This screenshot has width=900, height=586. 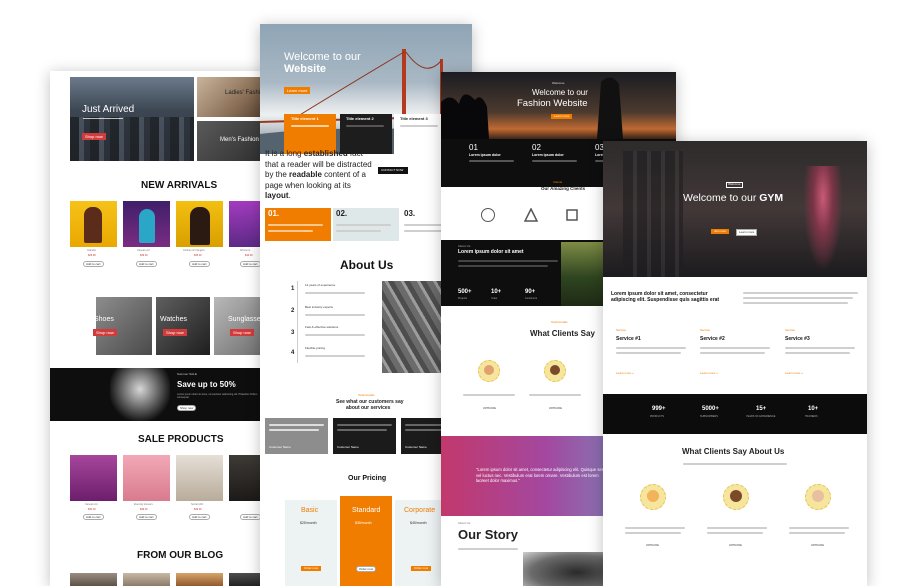 I want to click on testimonial-author-2: Customer Name, so click(x=348, y=447).